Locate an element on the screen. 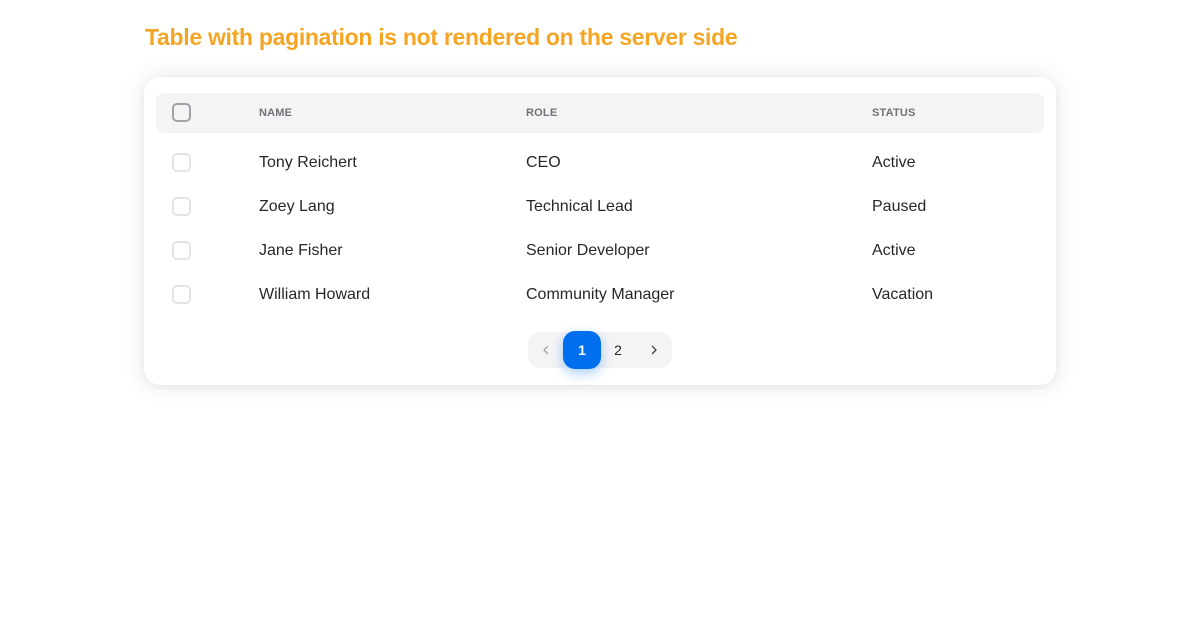  pagination-next-button is located at coordinates (654, 350).